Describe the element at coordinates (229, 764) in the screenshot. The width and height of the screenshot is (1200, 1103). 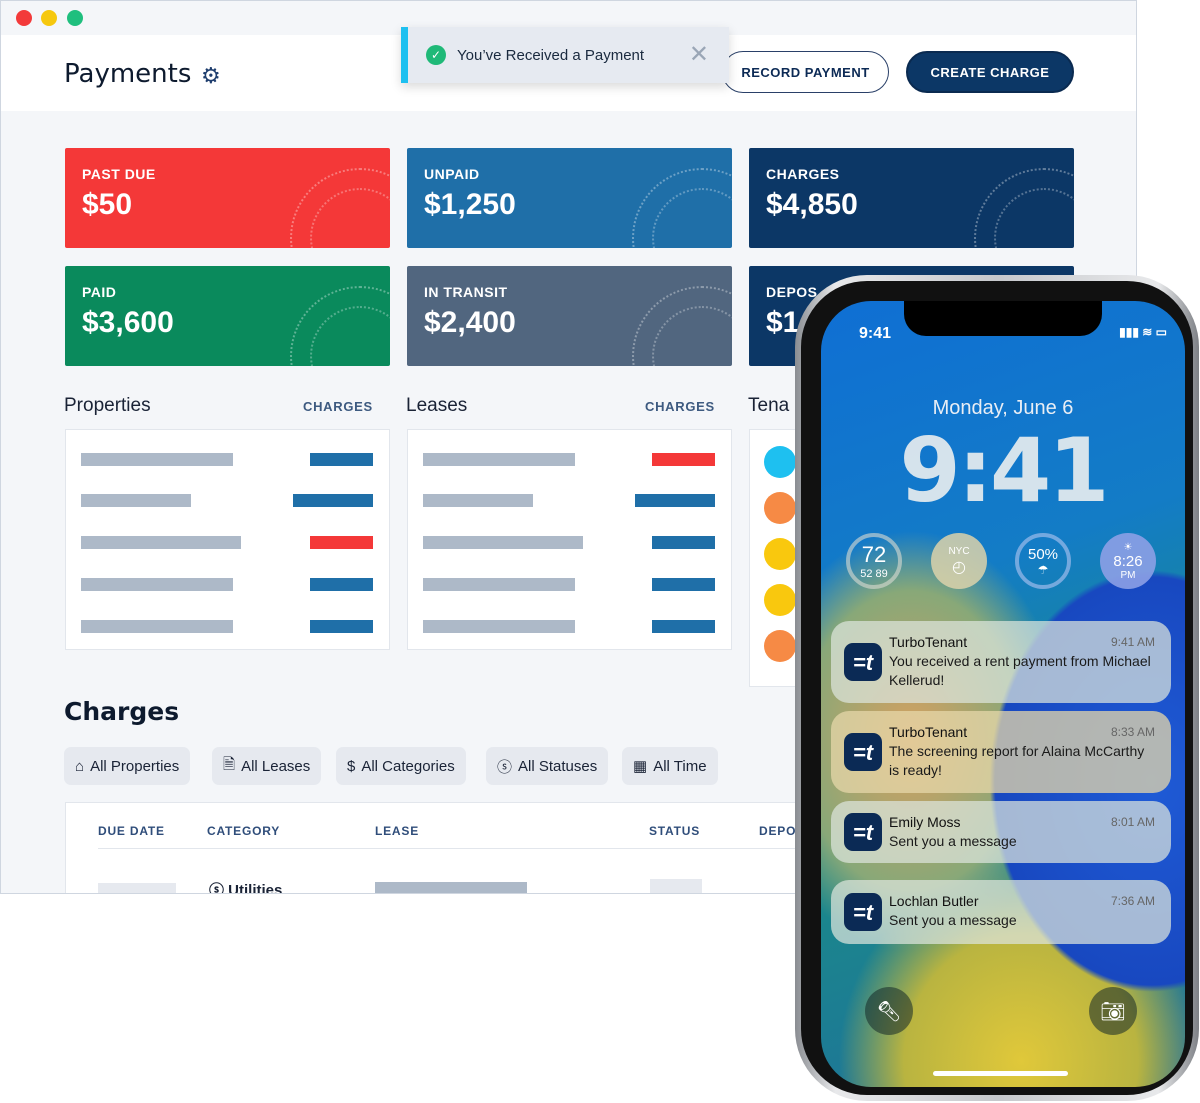
I see `document-icon: 🗎` at that location.